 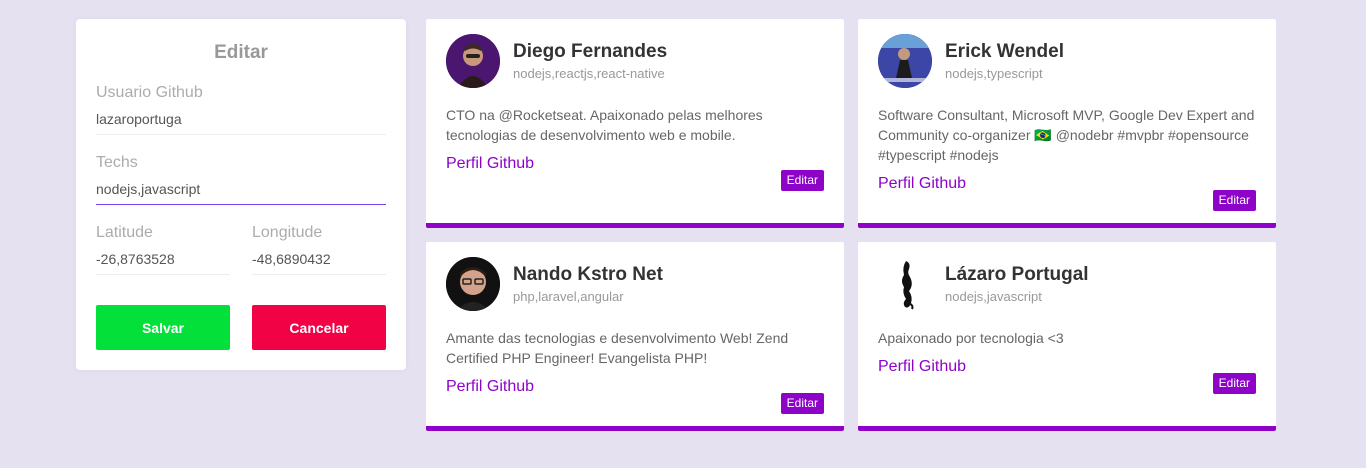 What do you see at coordinates (1017, 274) in the screenshot?
I see `user-name: Lázaro Portugal` at bounding box center [1017, 274].